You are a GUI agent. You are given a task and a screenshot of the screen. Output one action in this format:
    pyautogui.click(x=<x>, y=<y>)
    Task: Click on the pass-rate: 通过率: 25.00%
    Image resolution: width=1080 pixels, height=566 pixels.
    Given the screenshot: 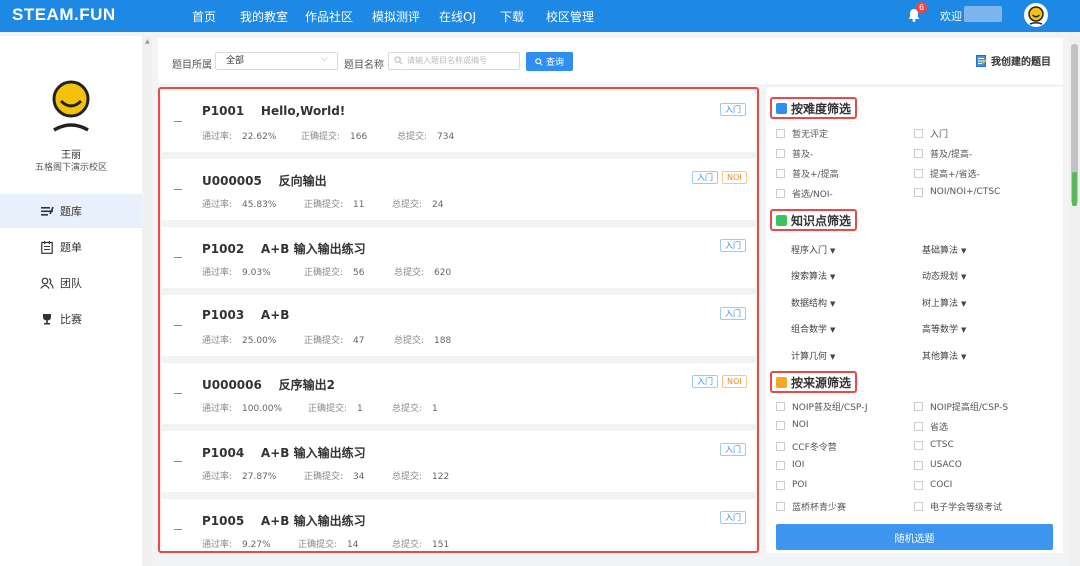 What is the action you would take?
    pyautogui.click(x=239, y=341)
    